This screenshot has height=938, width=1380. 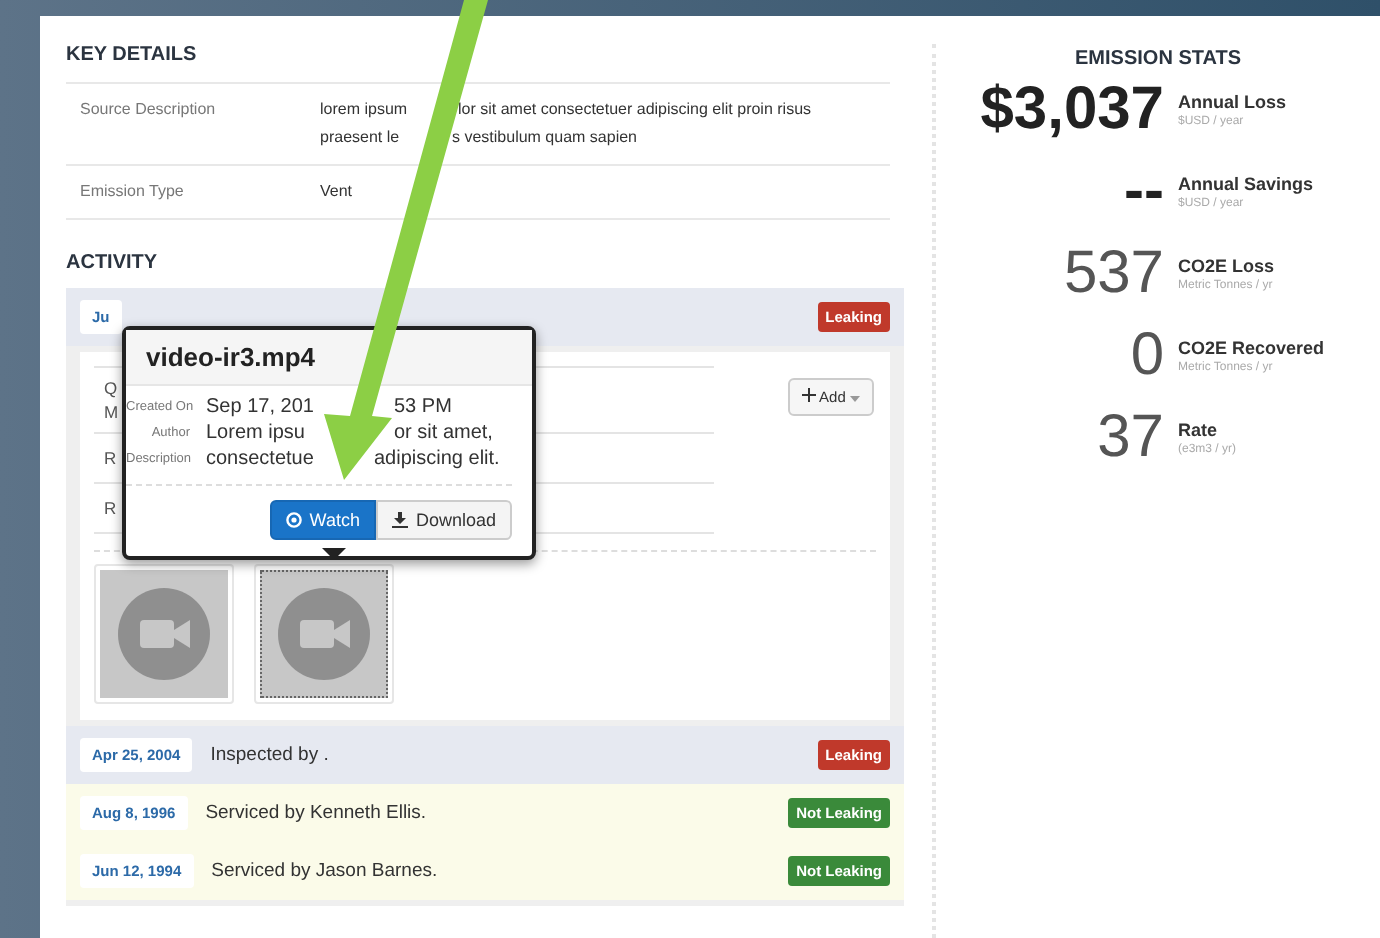 I want to click on caret-icon, so click(x=855, y=399).